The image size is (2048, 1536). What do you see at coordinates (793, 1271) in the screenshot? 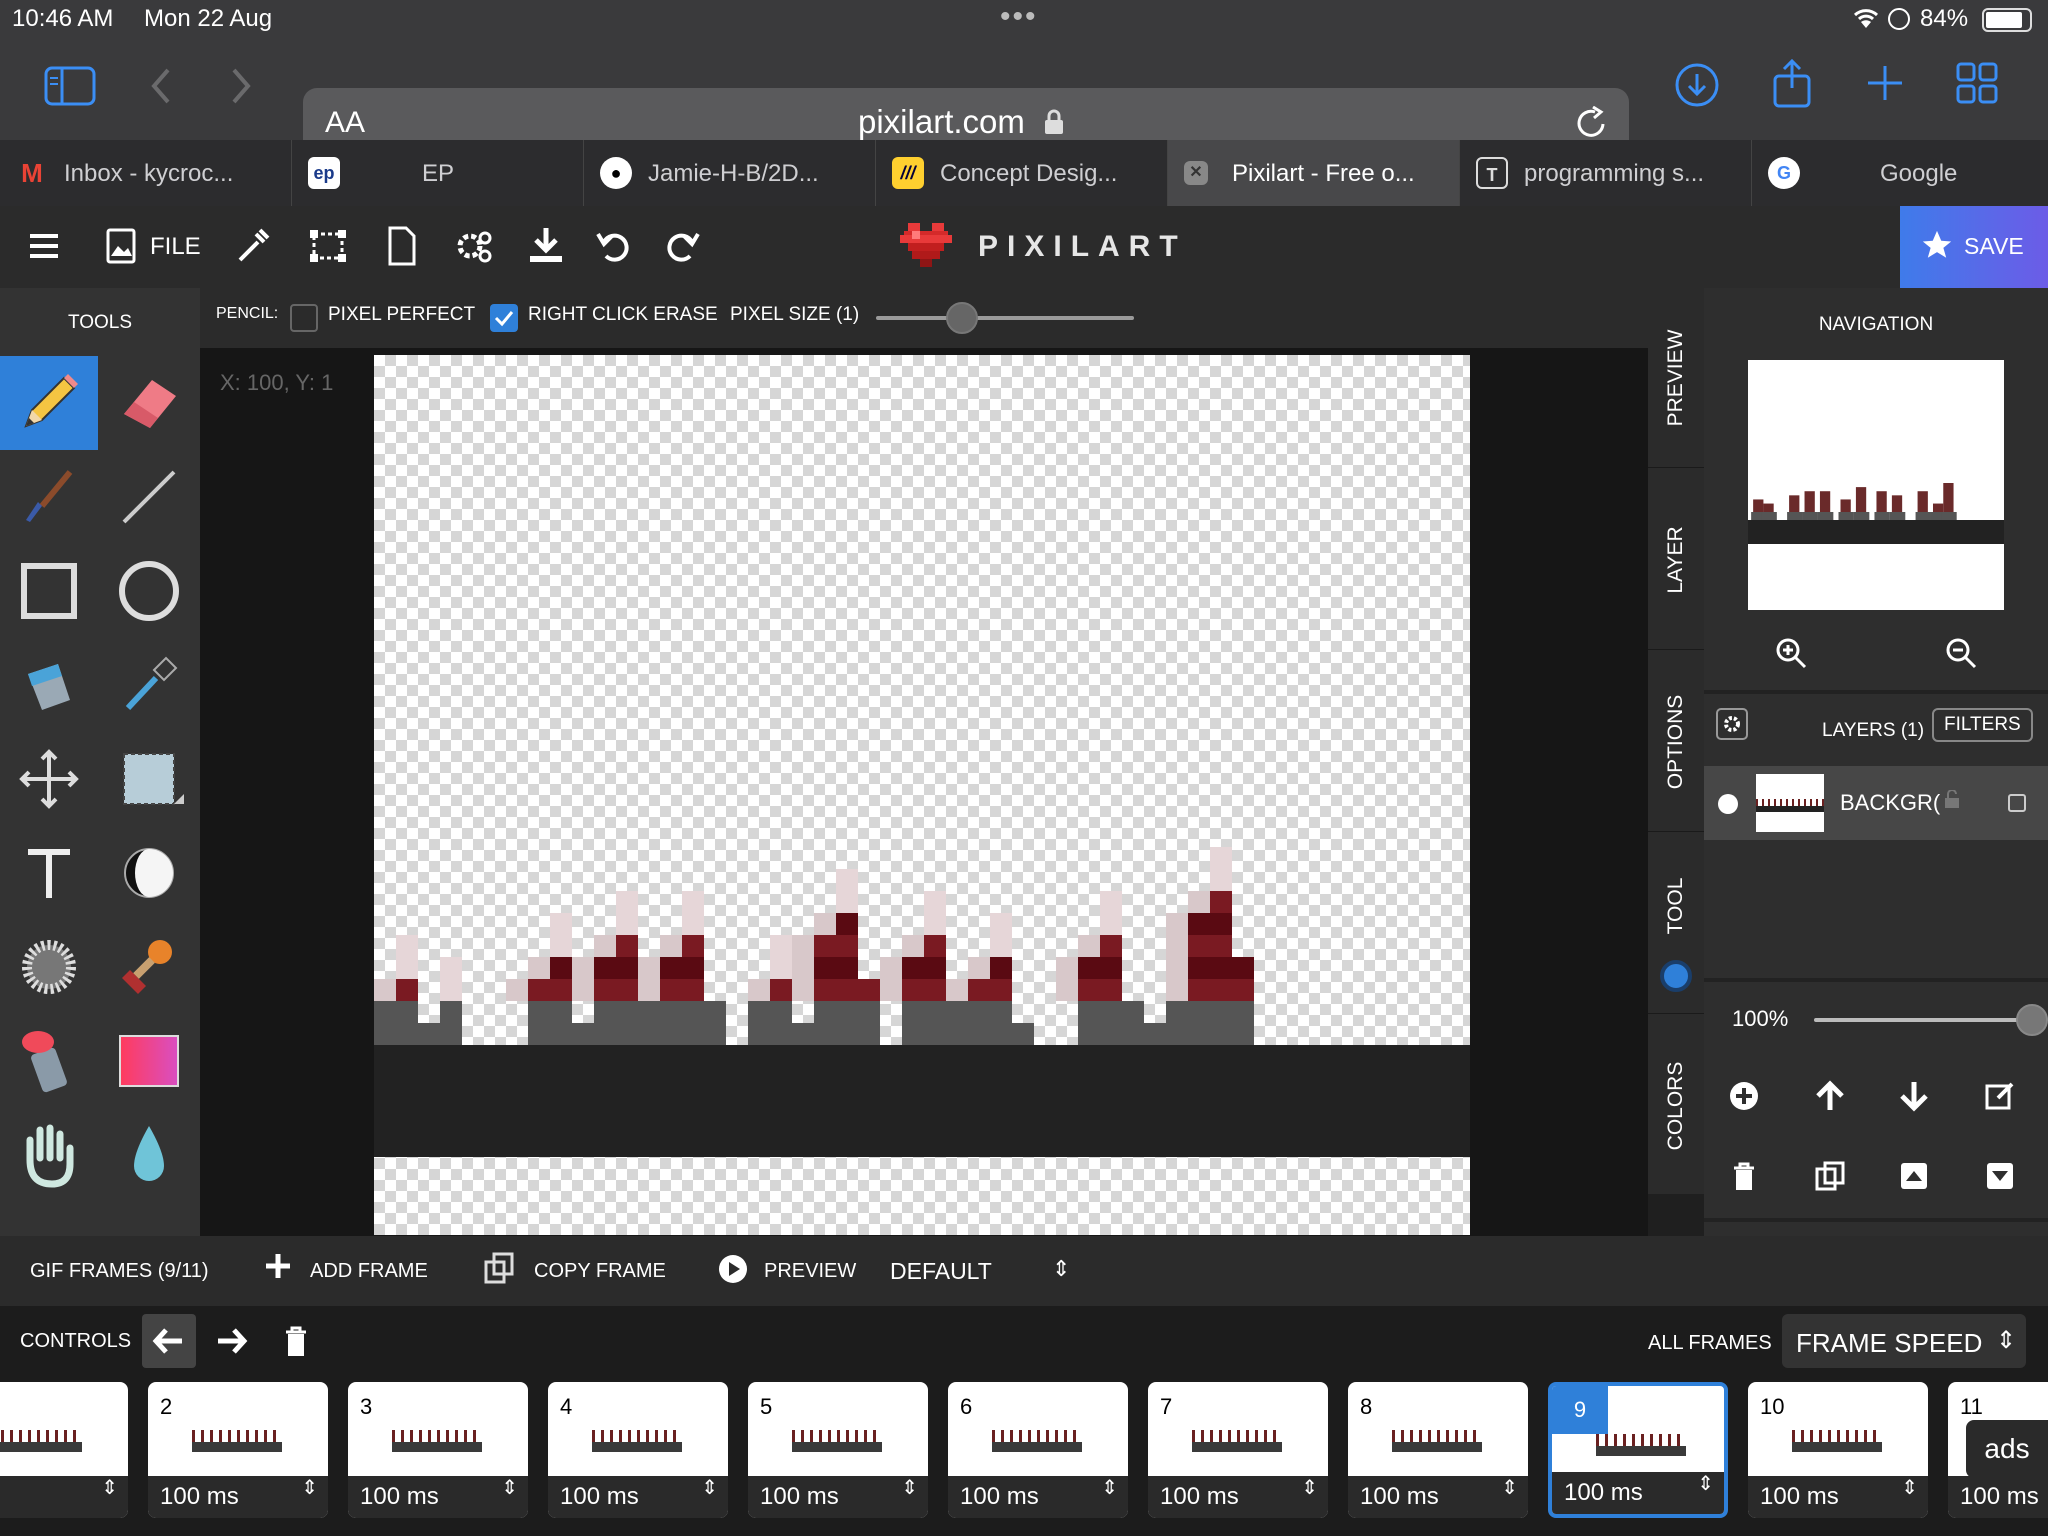
I see `preview-animation-button: PREVIEW` at bounding box center [793, 1271].